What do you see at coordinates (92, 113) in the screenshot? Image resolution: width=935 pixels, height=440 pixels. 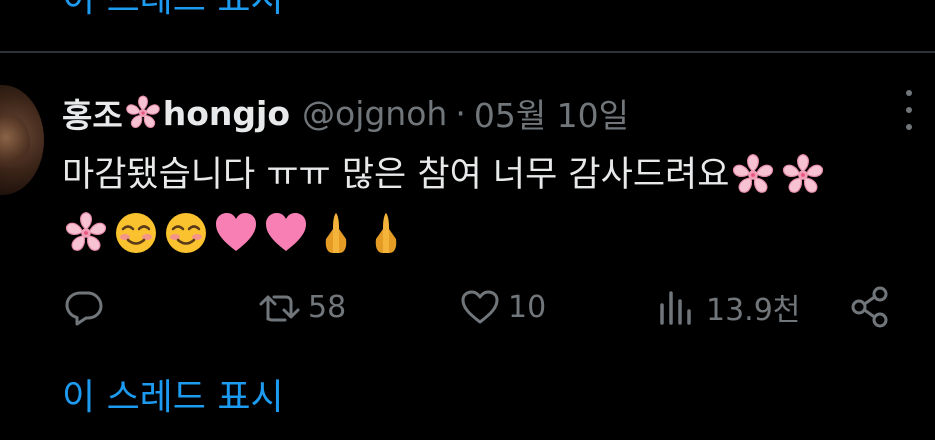 I see `author-name-prefix: 홍조` at bounding box center [92, 113].